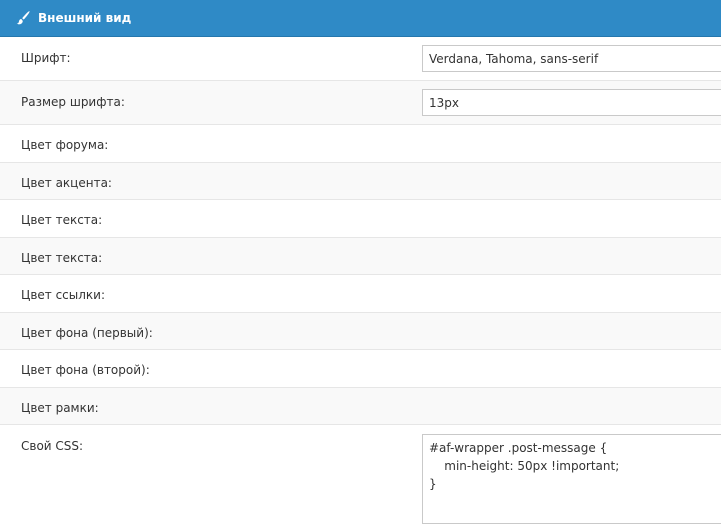  Describe the element at coordinates (60, 408) in the screenshot. I see `border-color-label: Цвет рамки:` at that location.